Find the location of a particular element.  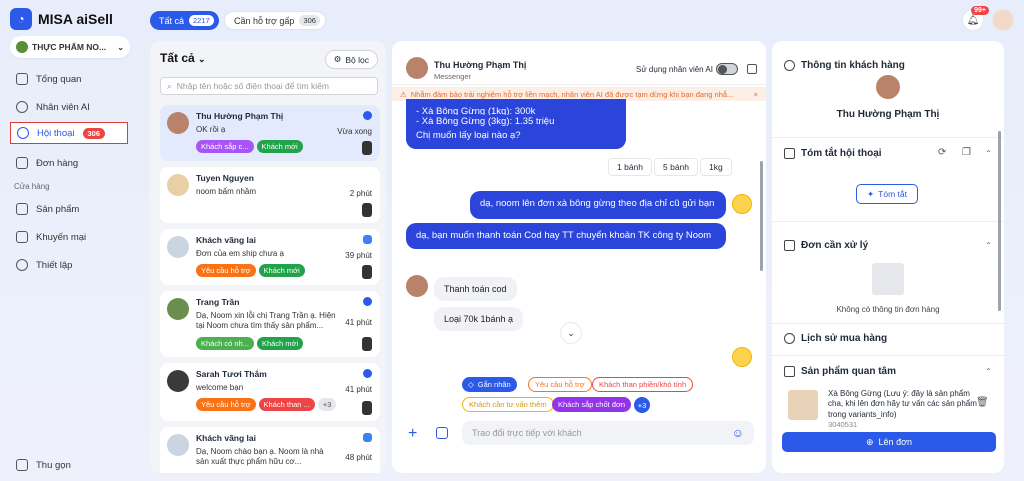

section-label-store: Cửa hàng is located at coordinates (32, 186).